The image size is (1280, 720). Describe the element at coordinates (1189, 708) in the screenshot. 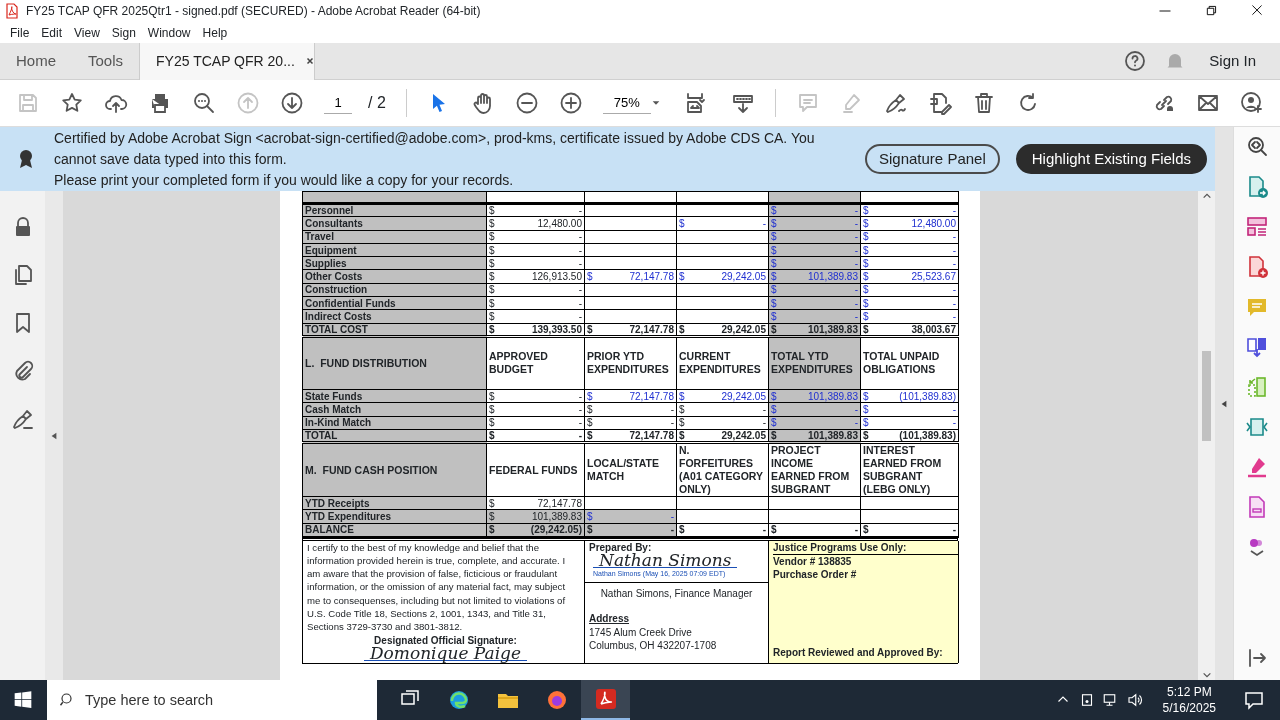

I see `clock-date: 5/16/2025` at that location.